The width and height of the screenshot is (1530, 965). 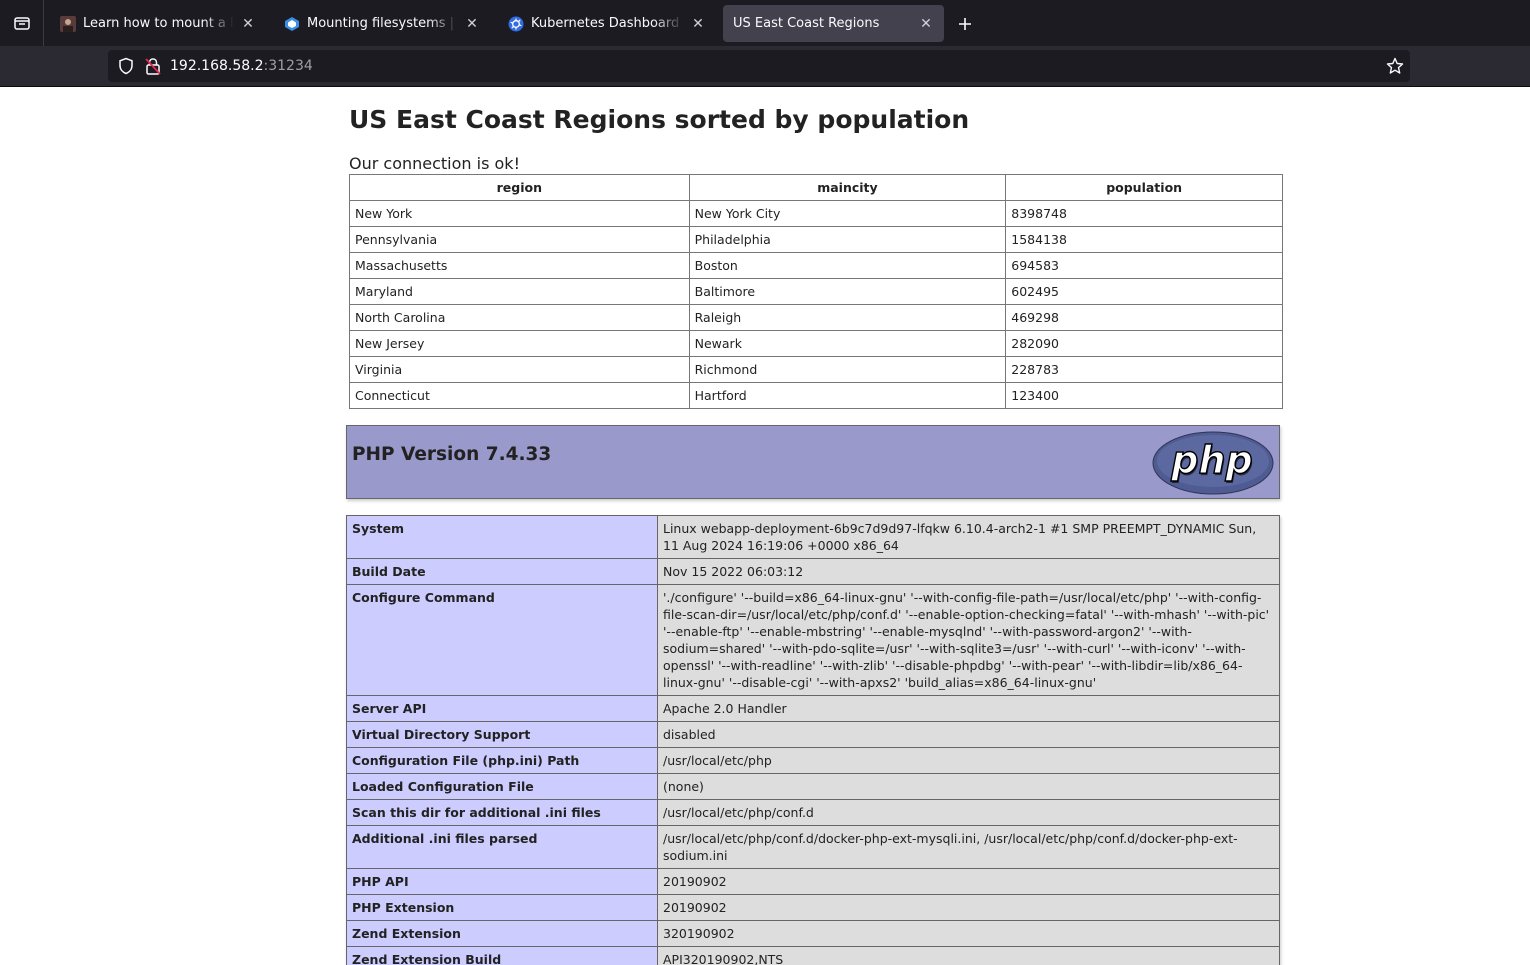 I want to click on phpinfo-row: Zend Extension 320190902, so click(x=813, y=933).